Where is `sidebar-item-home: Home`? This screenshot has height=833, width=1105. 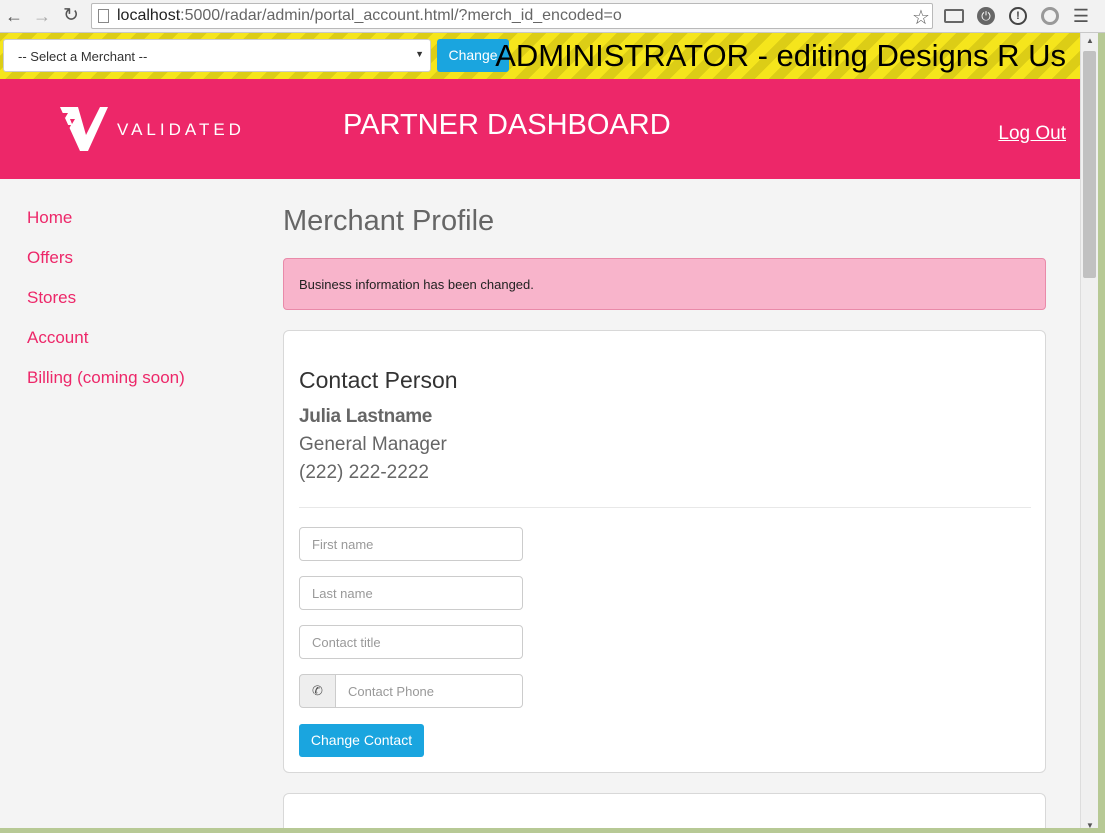 sidebar-item-home: Home is located at coordinates (106, 228).